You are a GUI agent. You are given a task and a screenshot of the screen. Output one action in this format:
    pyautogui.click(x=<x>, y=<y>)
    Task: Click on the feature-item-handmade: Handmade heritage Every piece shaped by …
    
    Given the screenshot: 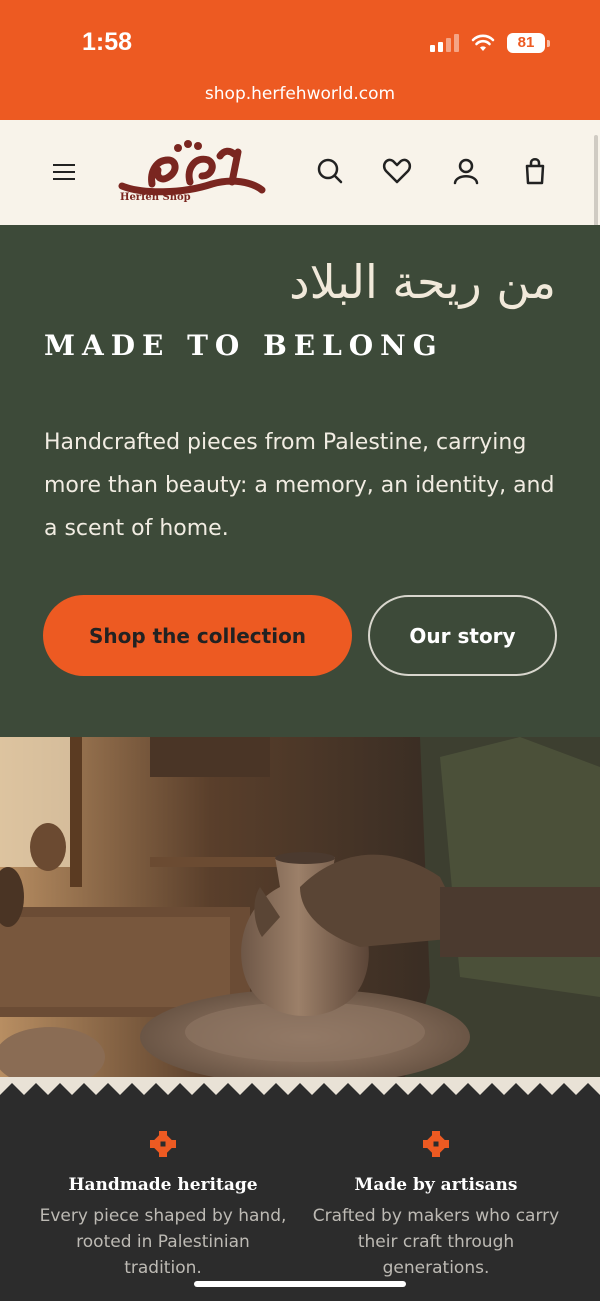 What is the action you would take?
    pyautogui.click(x=163, y=1188)
    